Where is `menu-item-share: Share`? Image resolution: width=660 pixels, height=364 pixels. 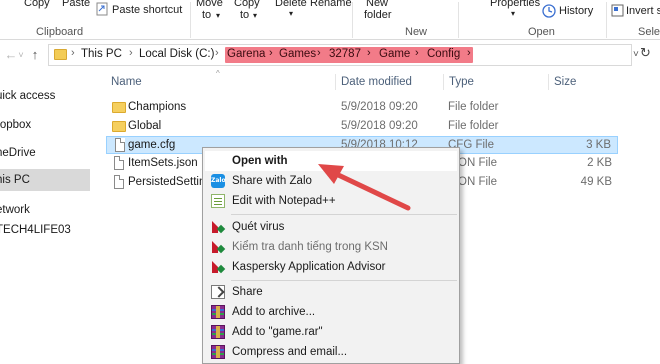 menu-item-share: Share is located at coordinates (331, 292).